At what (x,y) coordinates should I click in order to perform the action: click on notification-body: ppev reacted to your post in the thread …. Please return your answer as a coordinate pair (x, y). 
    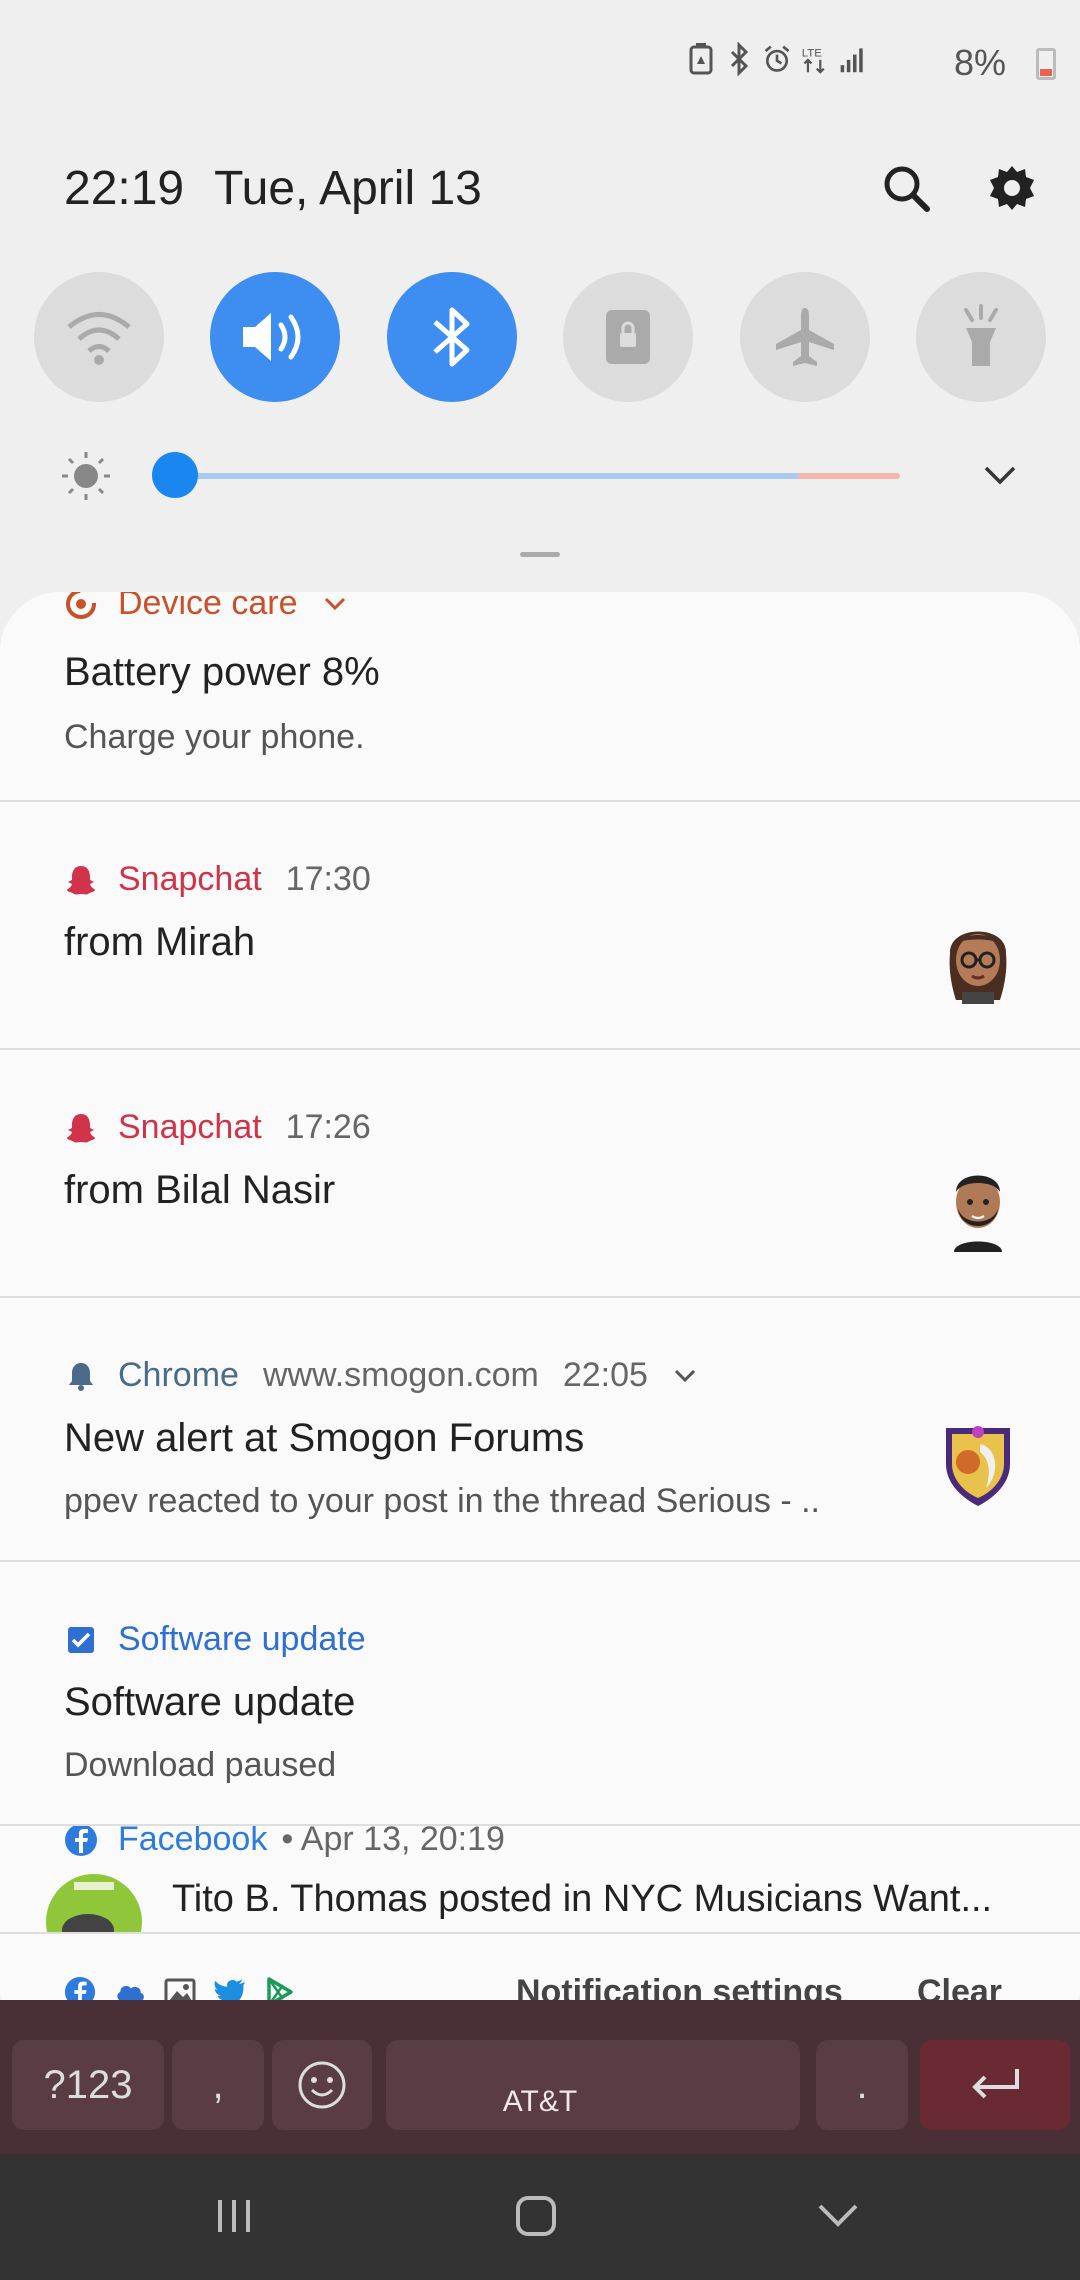
    Looking at the image, I should click on (442, 1501).